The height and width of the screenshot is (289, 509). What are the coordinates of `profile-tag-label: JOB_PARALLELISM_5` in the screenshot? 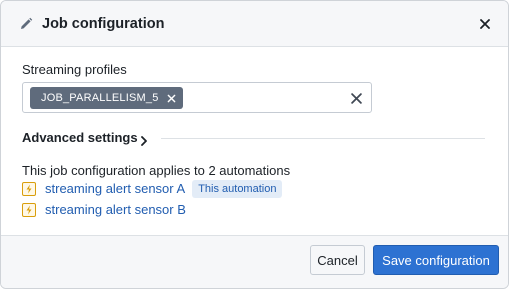 It's located at (100, 98).